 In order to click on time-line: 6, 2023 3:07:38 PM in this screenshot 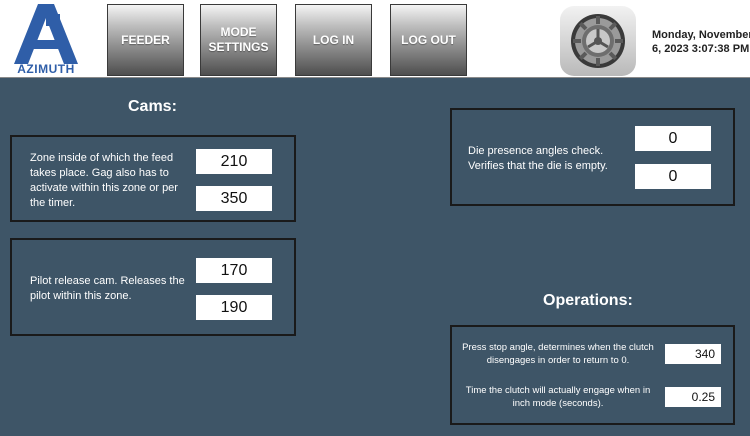, I will do `click(701, 49)`.